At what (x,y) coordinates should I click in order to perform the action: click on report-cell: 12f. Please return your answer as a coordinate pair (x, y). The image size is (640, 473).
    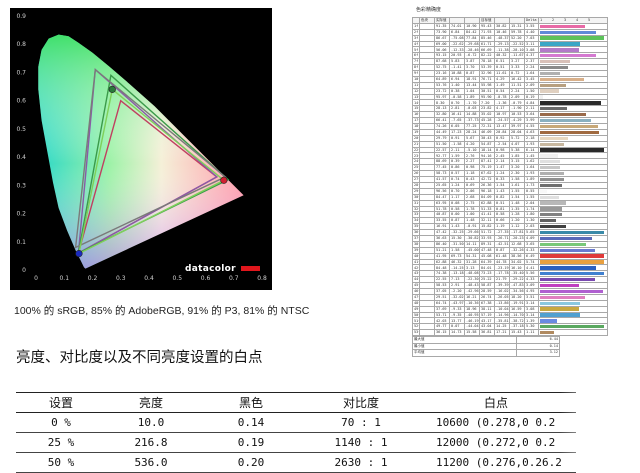
    Looking at the image, I should click on (416, 91).